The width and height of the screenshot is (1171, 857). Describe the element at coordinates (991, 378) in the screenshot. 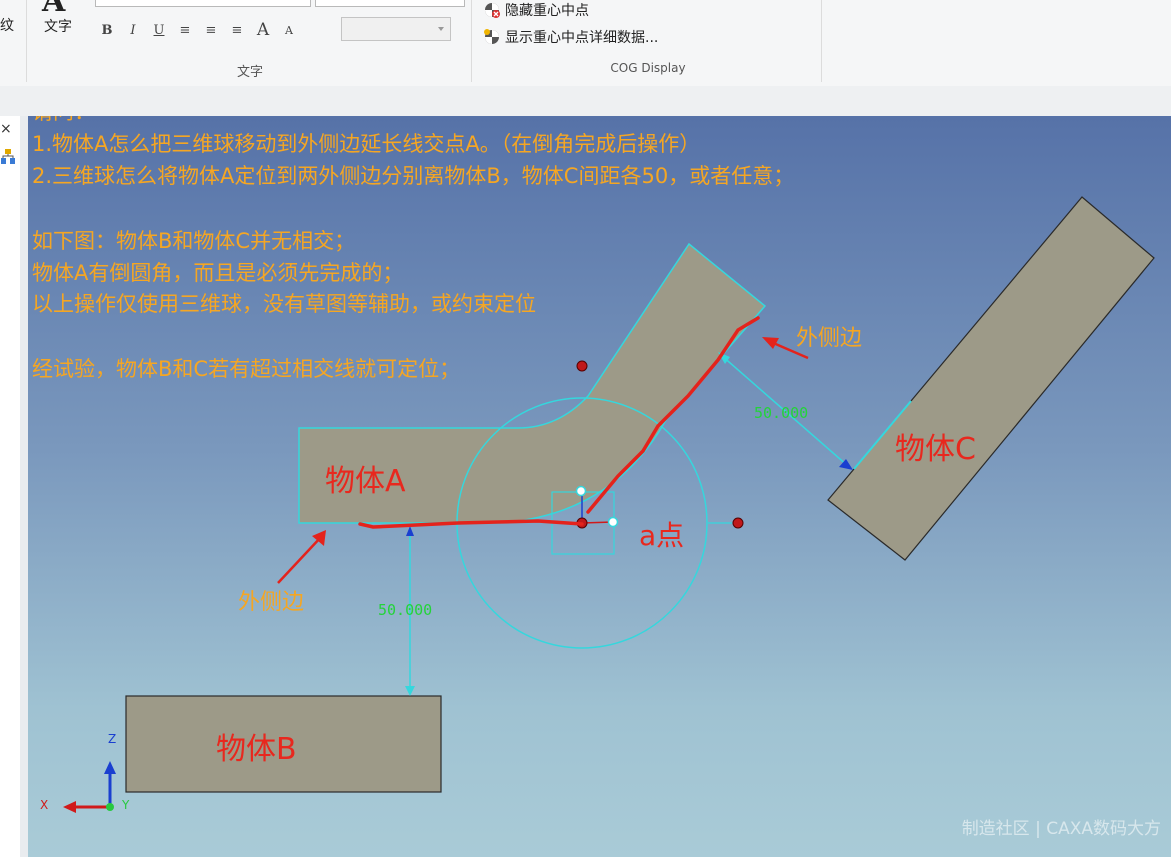

I see `object-c-shape` at that location.